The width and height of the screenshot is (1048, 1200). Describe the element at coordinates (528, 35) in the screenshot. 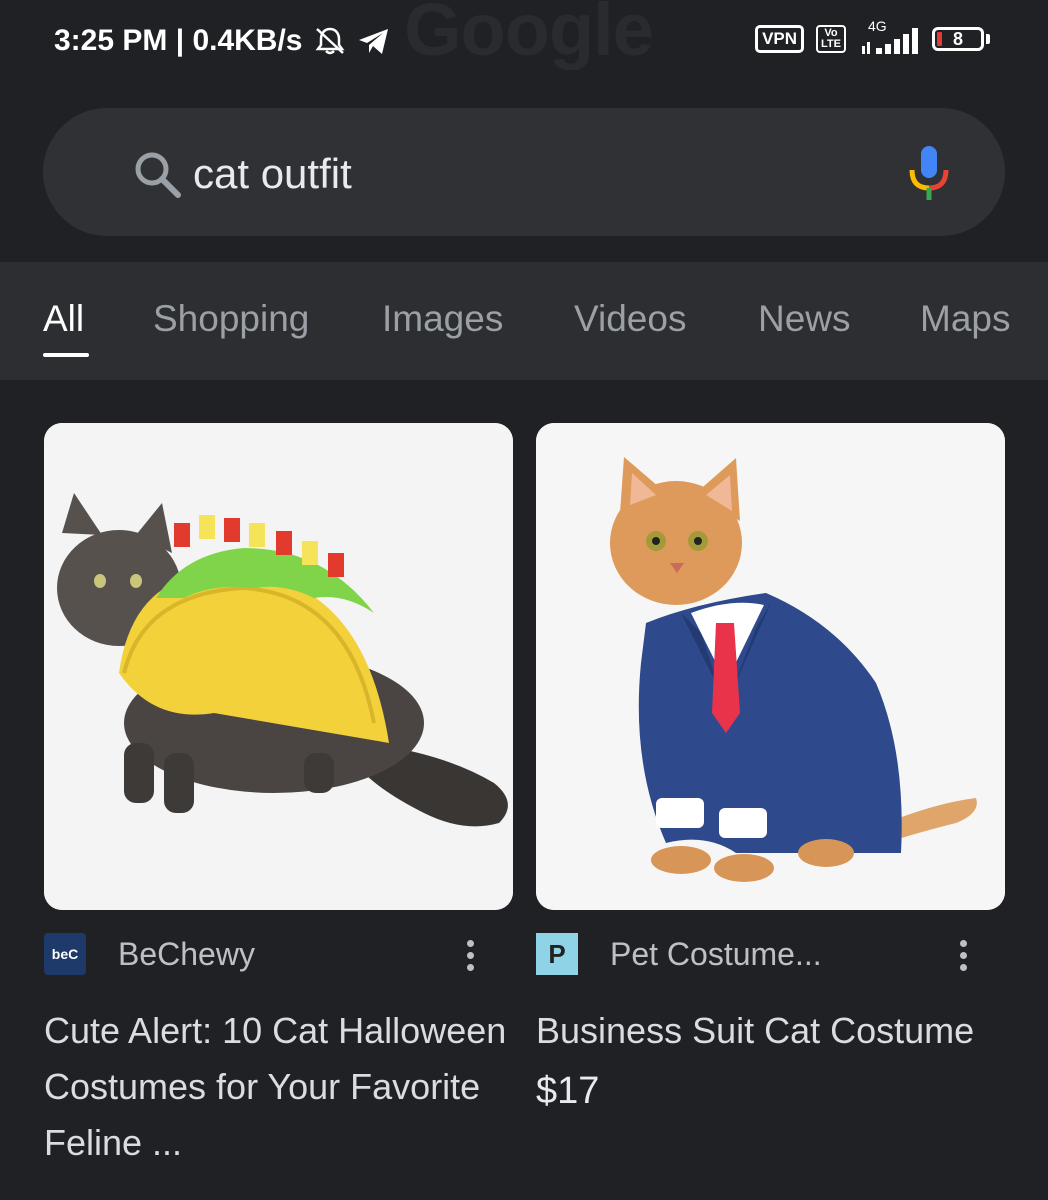

I see `background-google-logo: Google` at that location.